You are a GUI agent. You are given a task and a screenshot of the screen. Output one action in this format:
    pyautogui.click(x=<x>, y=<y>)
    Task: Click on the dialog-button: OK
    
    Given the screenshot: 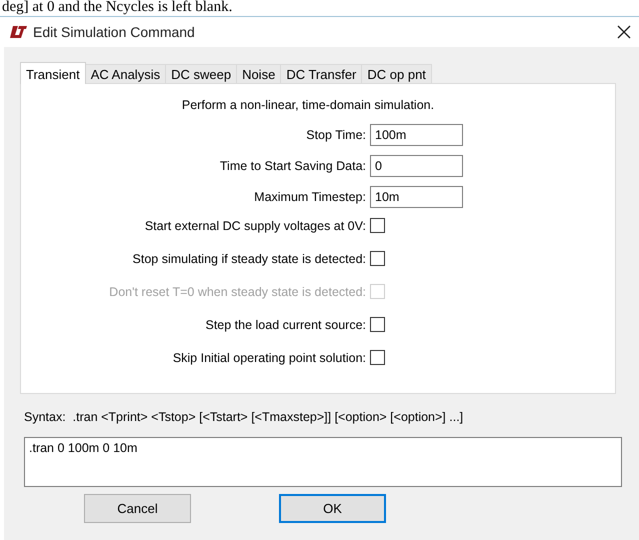 What is the action you would take?
    pyautogui.click(x=332, y=508)
    